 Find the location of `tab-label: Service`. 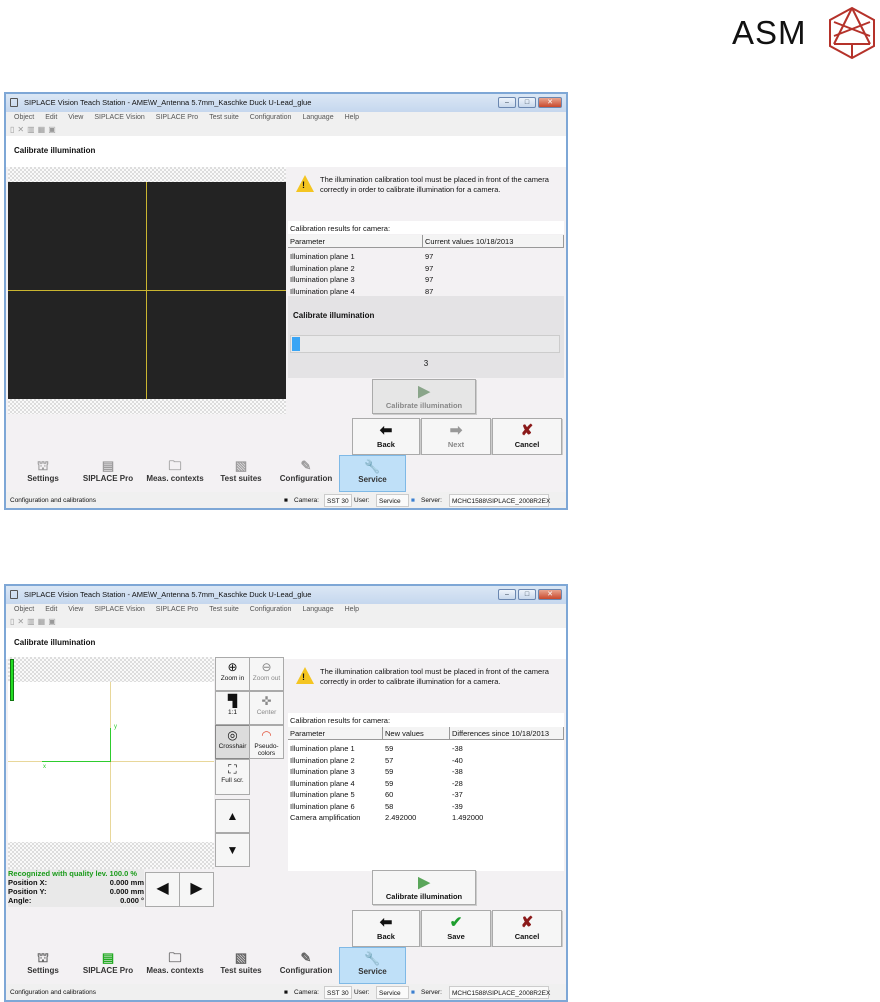

tab-label: Service is located at coordinates (372, 479).